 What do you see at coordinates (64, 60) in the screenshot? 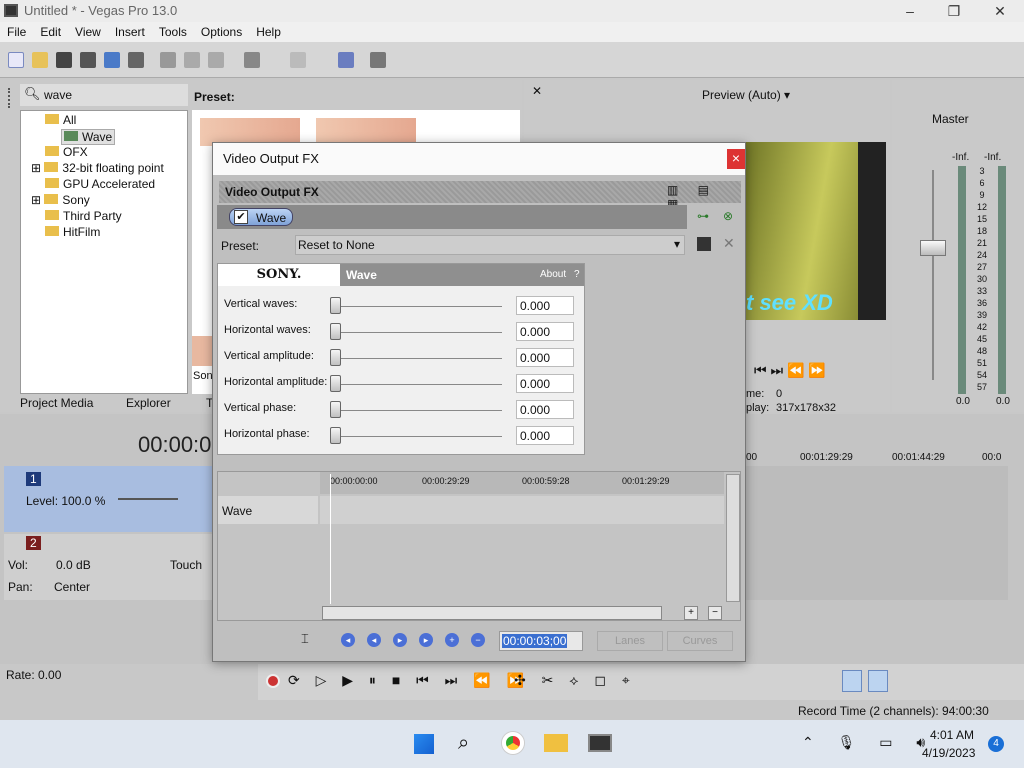
I see `save-icon` at bounding box center [64, 60].